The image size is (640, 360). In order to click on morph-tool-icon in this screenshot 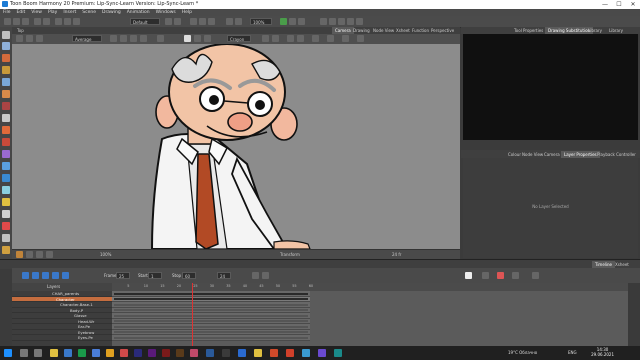, I will do `click(6, 226)`.